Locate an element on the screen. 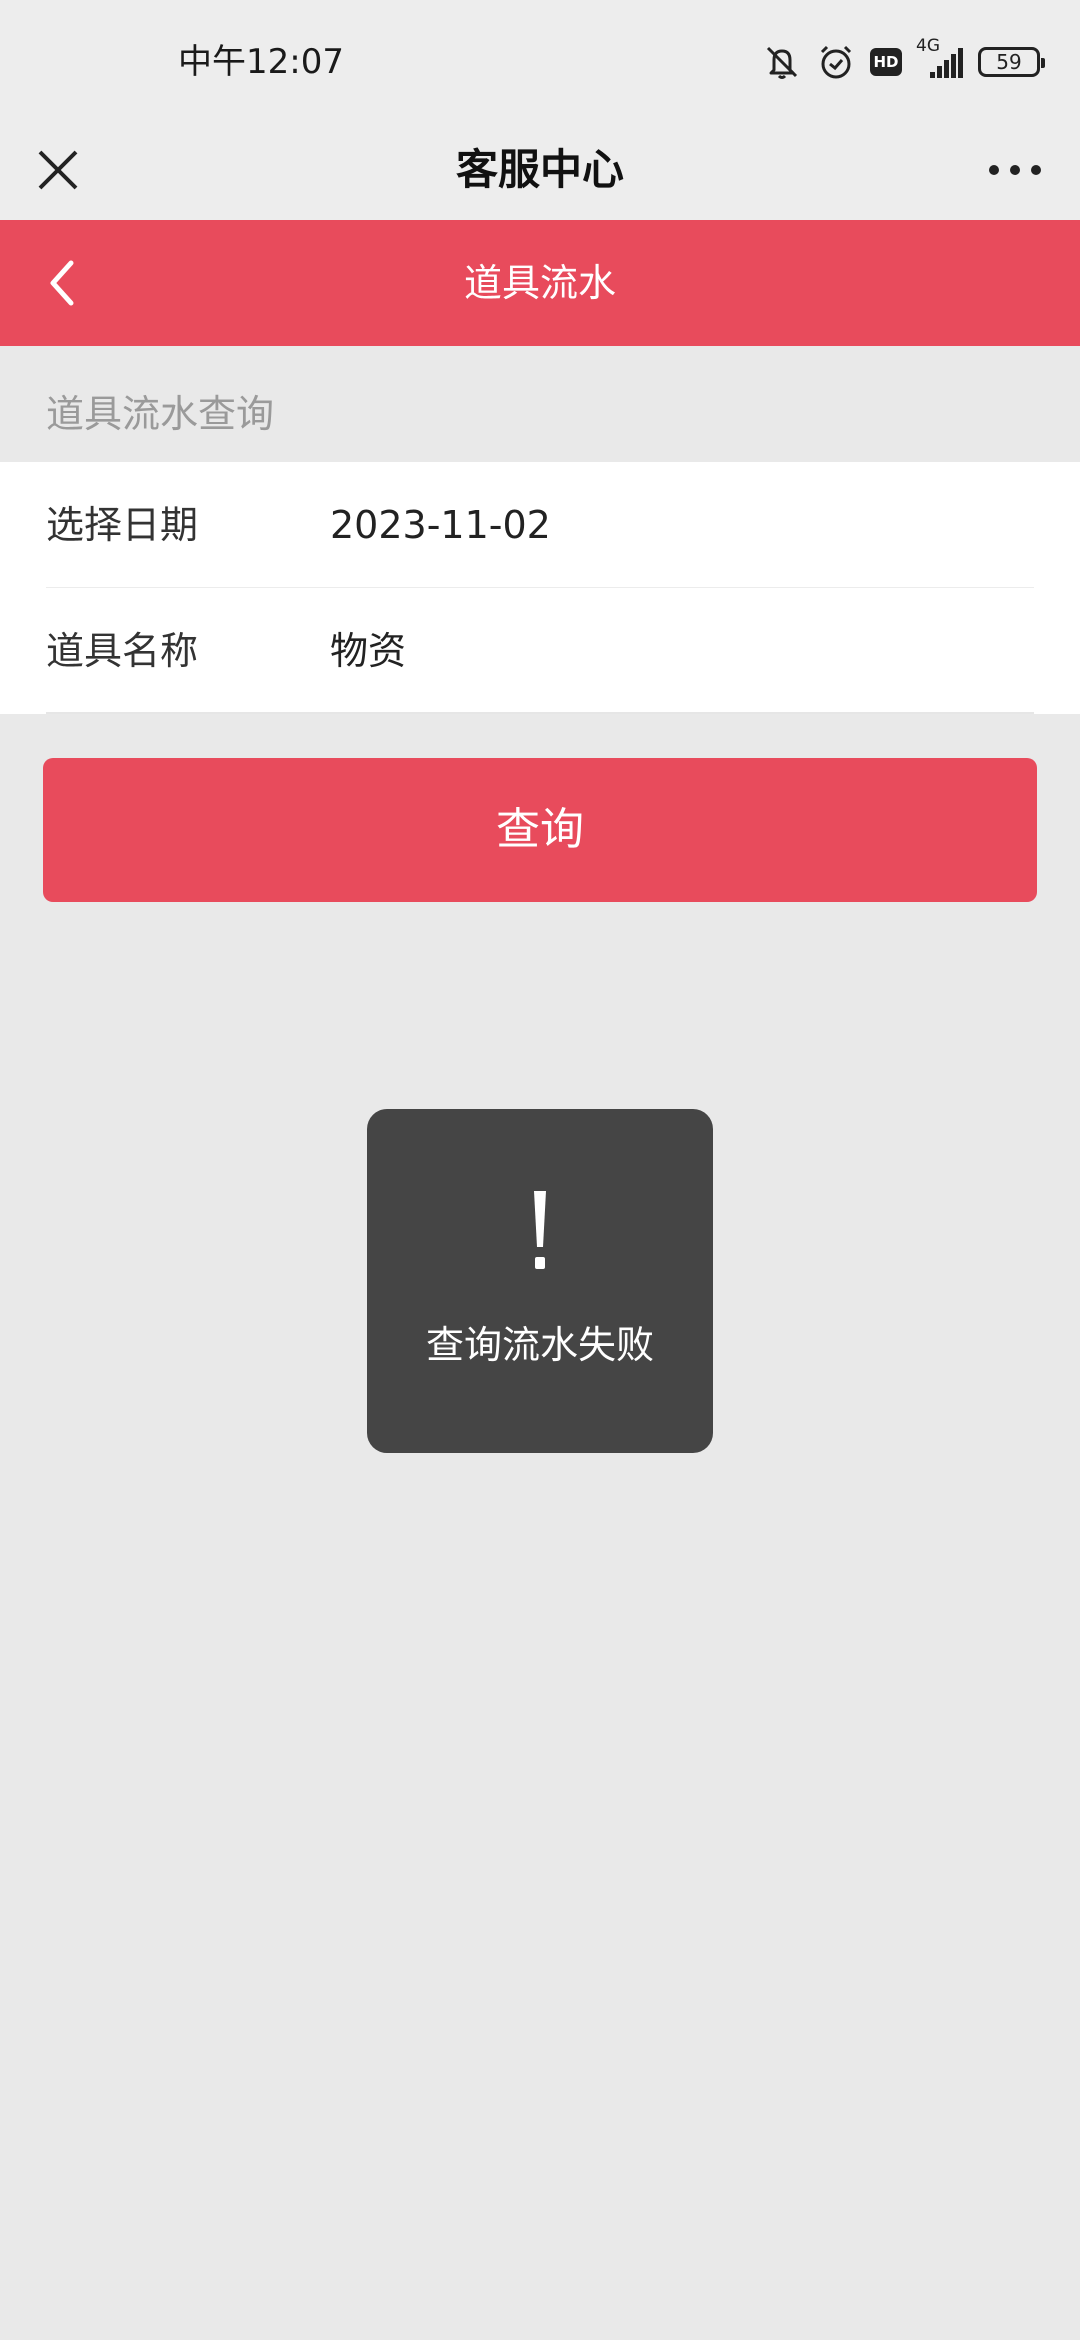 This screenshot has width=1080, height=2340. status-bar: 中午12:07 HD 4G 59 is located at coordinates (540, 60).